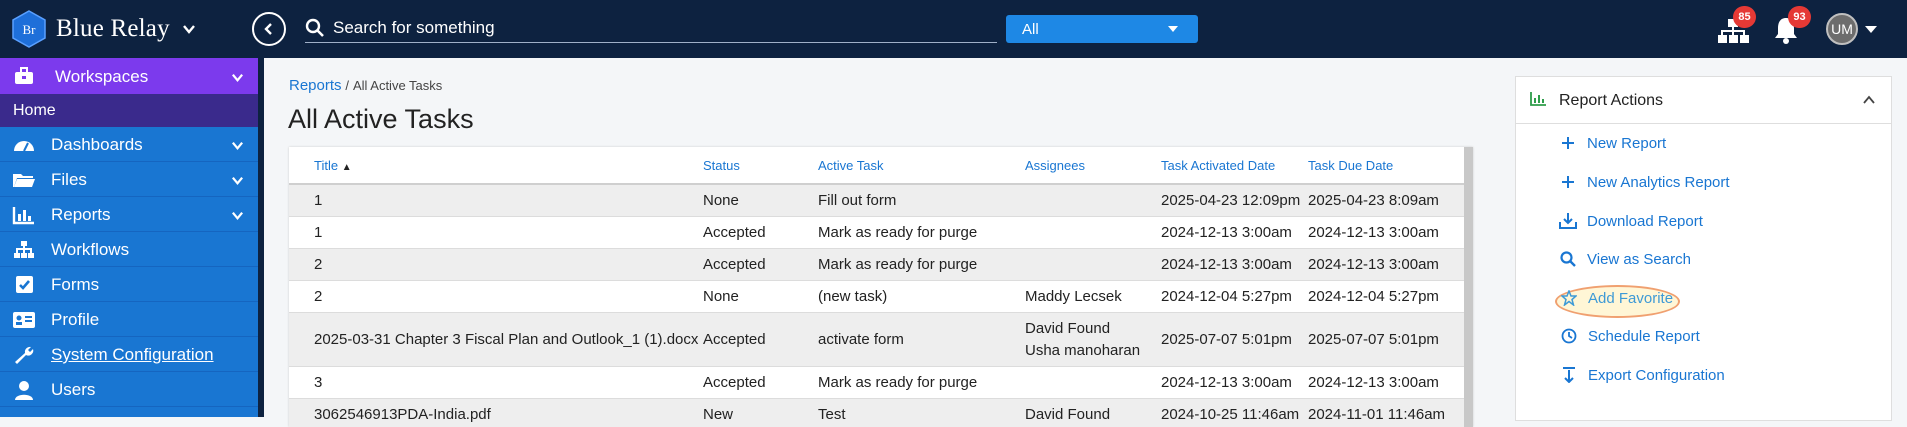 This screenshot has width=1907, height=427. Describe the element at coordinates (129, 214) in the screenshot. I see `sidebar-item-reports: Reports` at that location.